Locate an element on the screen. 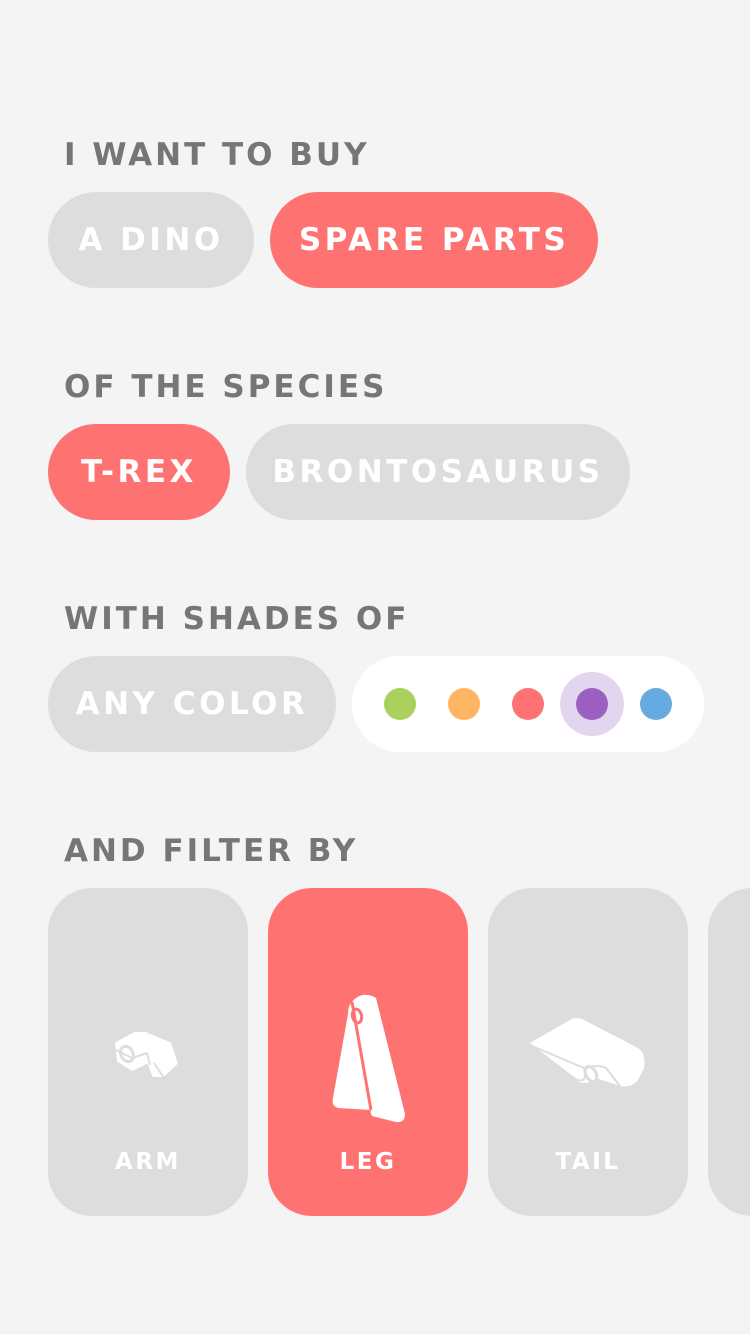 Image resolution: width=750 pixels, height=1334 pixels. part-card-tail: TAIL is located at coordinates (588, 1052).